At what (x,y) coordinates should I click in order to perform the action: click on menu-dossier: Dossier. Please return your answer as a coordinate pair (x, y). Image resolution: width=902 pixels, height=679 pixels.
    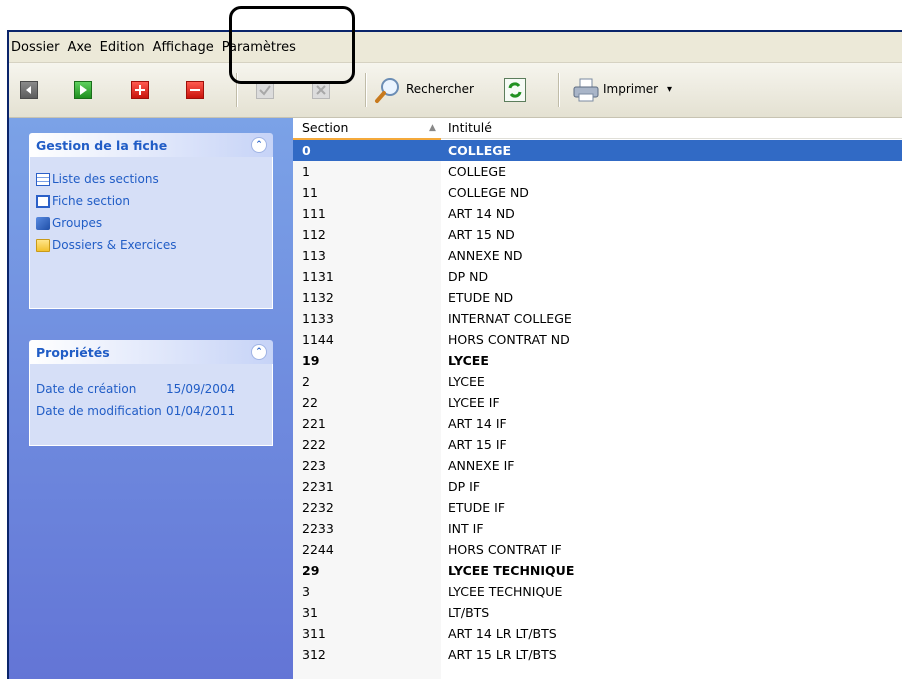
    Looking at the image, I should click on (36, 47).